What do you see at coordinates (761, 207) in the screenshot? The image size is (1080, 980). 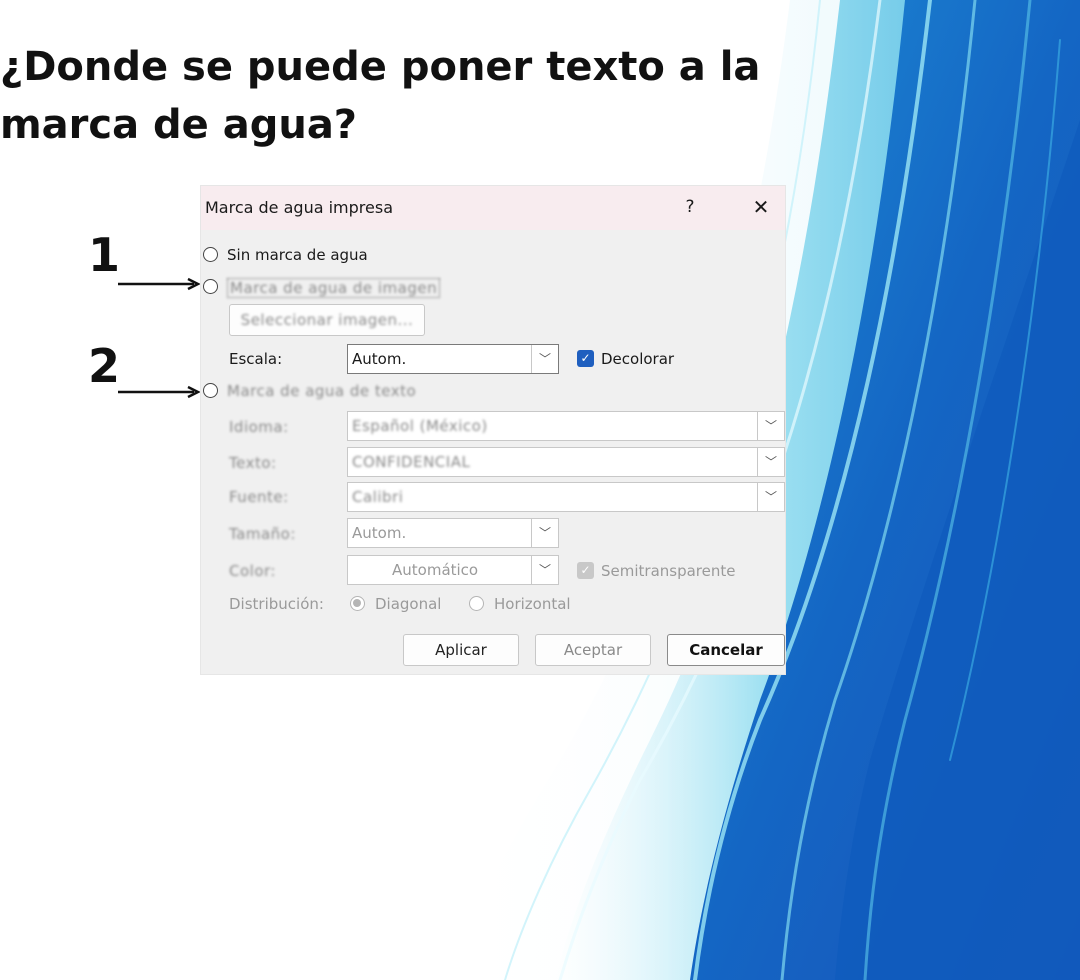 I see `close-button: ✕` at bounding box center [761, 207].